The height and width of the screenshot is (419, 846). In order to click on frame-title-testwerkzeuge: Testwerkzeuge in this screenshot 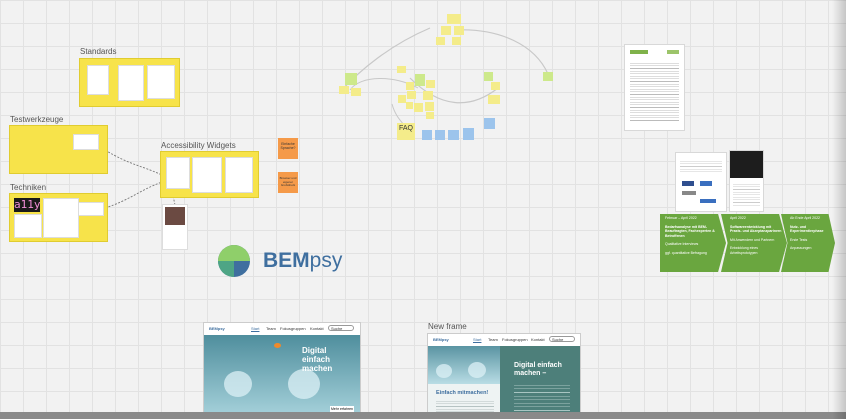, I will do `click(37, 119)`.